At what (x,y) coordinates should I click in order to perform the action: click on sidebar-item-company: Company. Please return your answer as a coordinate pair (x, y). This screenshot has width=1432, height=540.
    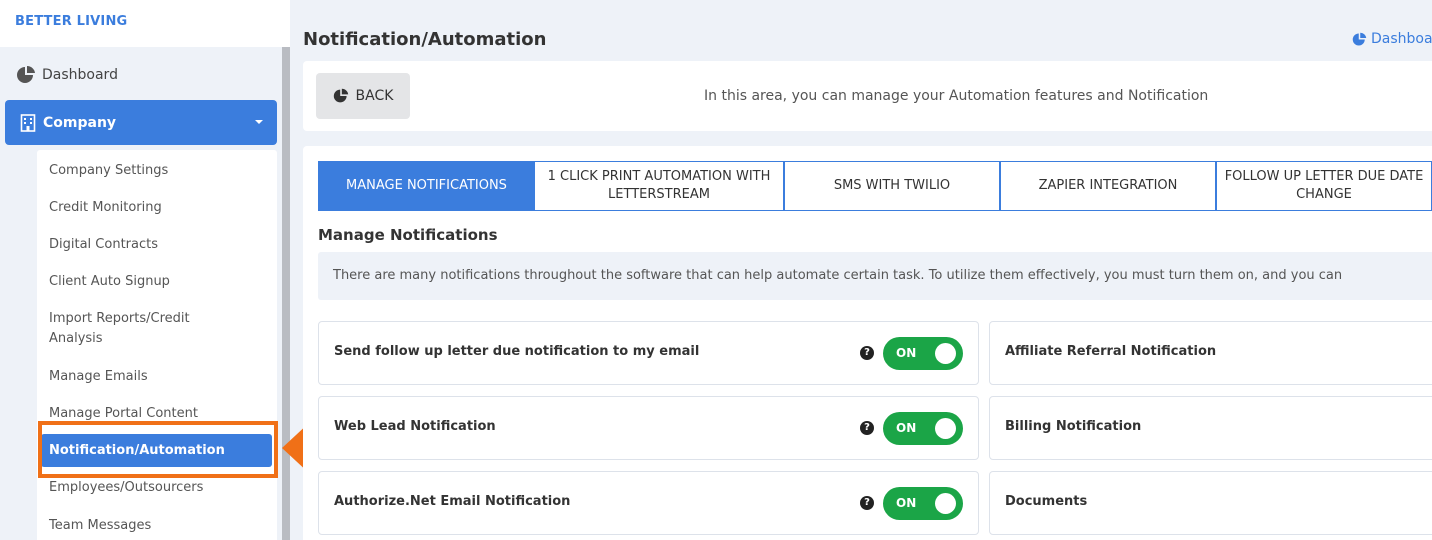
    Looking at the image, I should click on (141, 122).